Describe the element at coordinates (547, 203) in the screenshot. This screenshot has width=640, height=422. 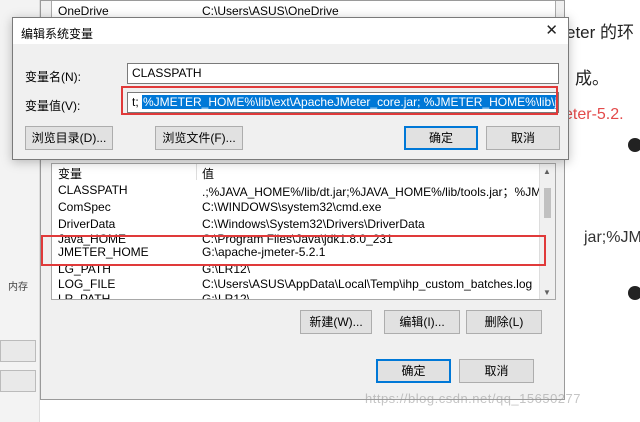
I see `scroll-thumb` at that location.